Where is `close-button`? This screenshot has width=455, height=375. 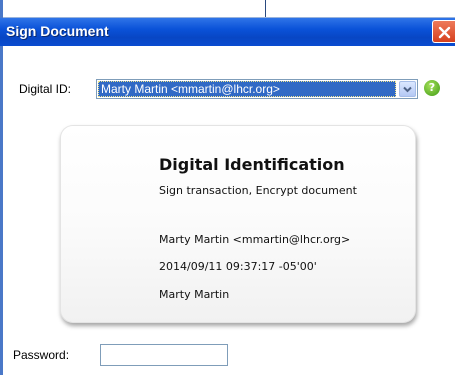 close-button is located at coordinates (443, 31).